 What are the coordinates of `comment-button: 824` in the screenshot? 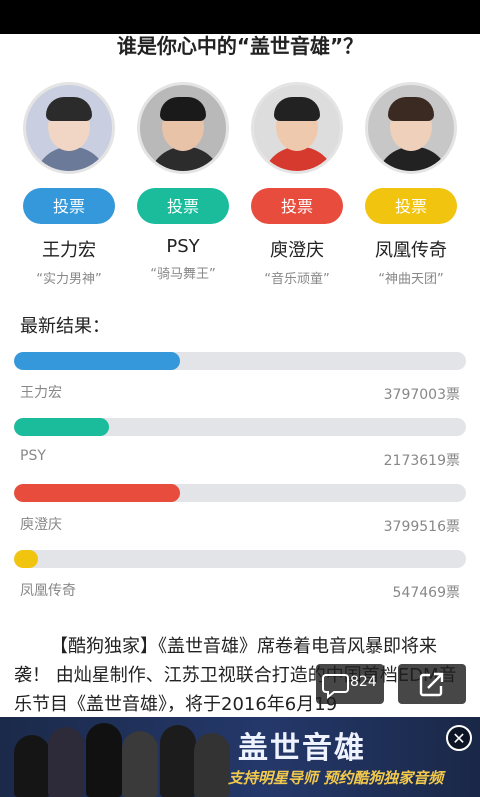 It's located at (350, 684).